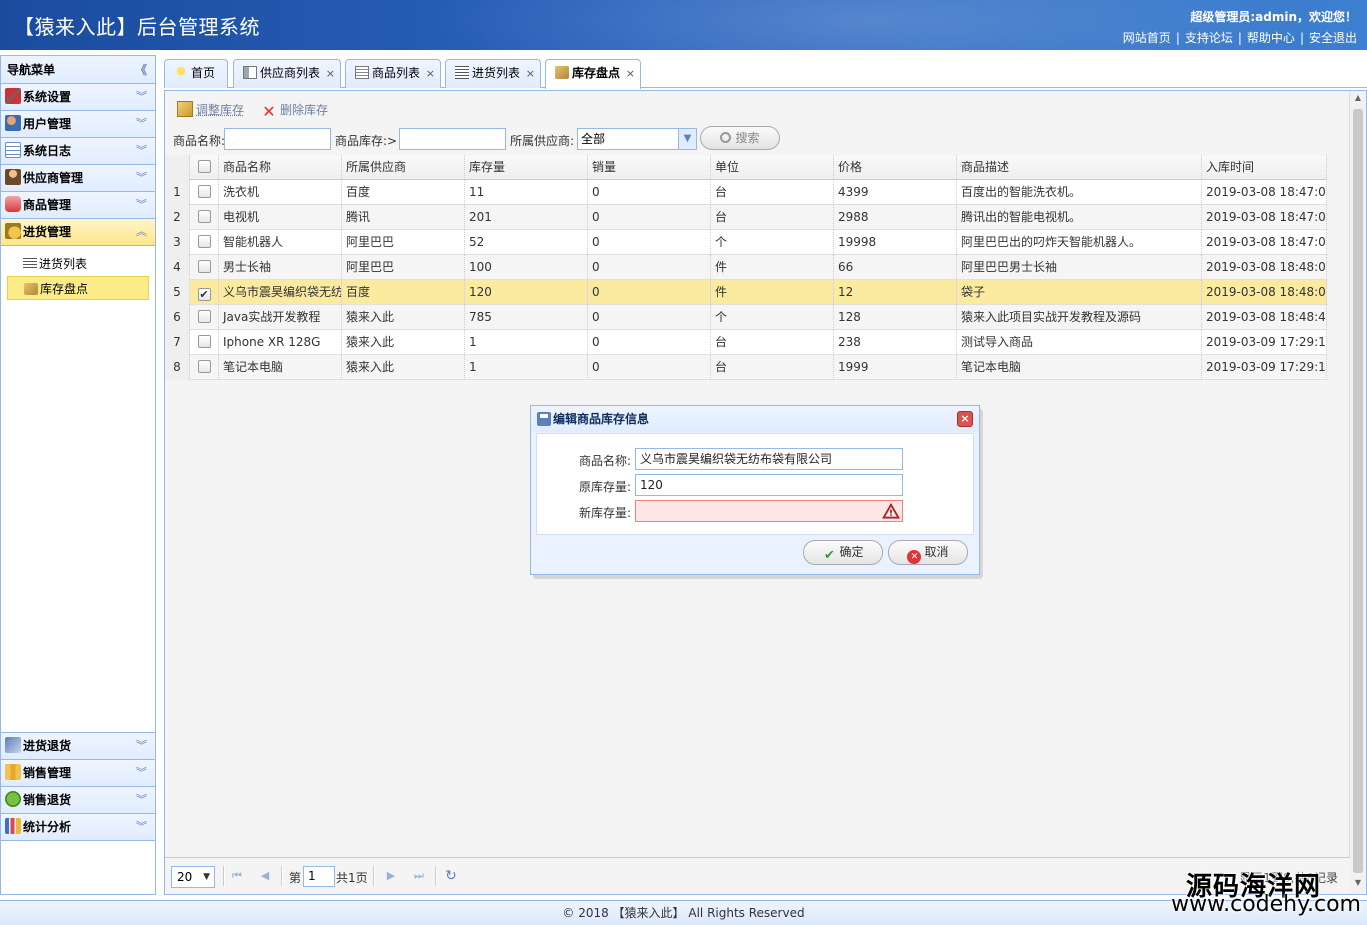 Image resolution: width=1367 pixels, height=925 pixels. What do you see at coordinates (280, 167) in the screenshot?
I see `column-header: 商品名称` at bounding box center [280, 167].